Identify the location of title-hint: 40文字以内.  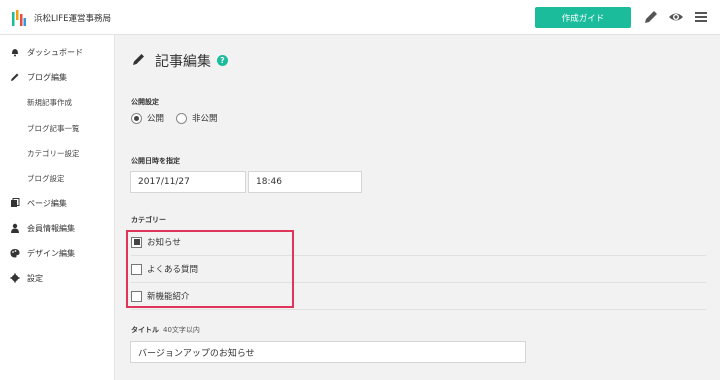
(181, 330).